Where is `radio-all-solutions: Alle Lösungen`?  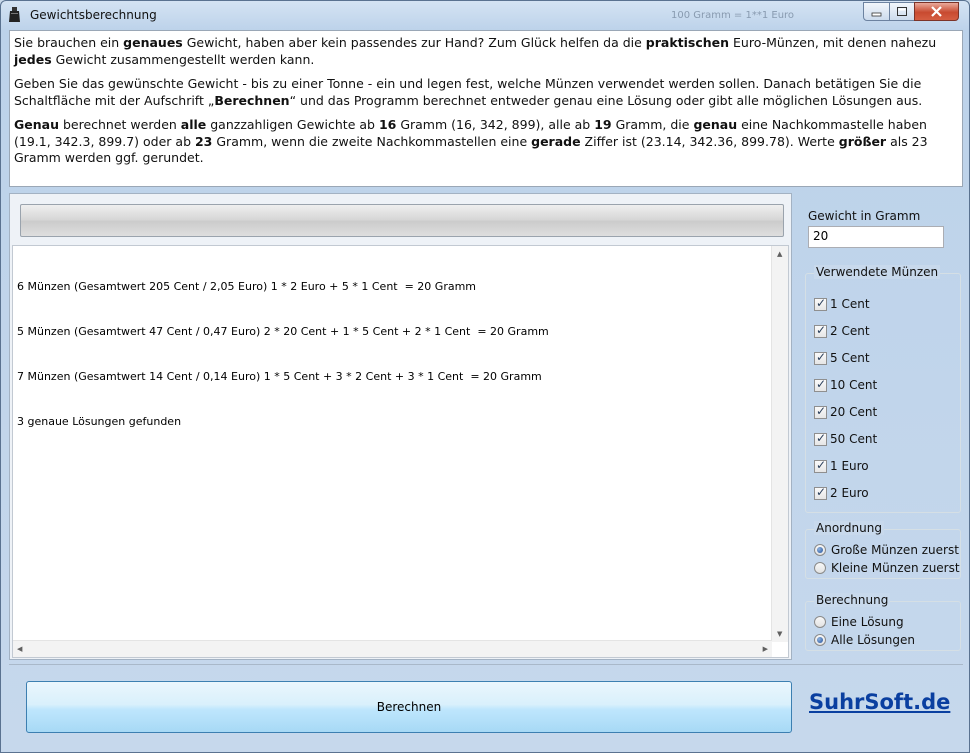
radio-all-solutions: Alle Lösungen is located at coordinates (864, 640).